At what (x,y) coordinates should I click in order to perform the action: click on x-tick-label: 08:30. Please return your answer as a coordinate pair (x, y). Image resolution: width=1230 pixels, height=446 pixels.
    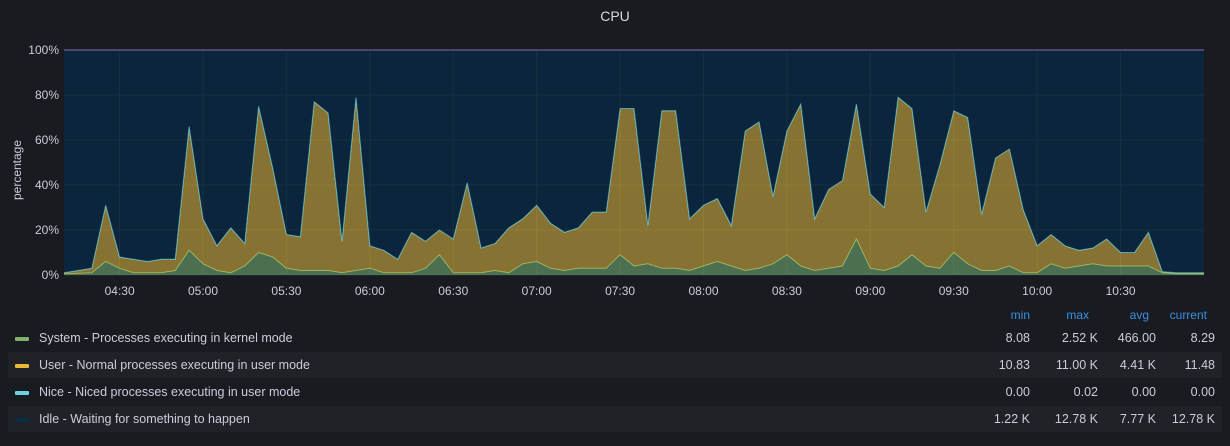
    Looking at the image, I should click on (787, 291).